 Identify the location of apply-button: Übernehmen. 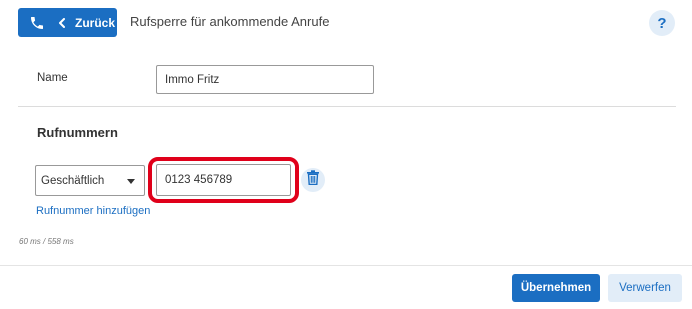
(556, 288).